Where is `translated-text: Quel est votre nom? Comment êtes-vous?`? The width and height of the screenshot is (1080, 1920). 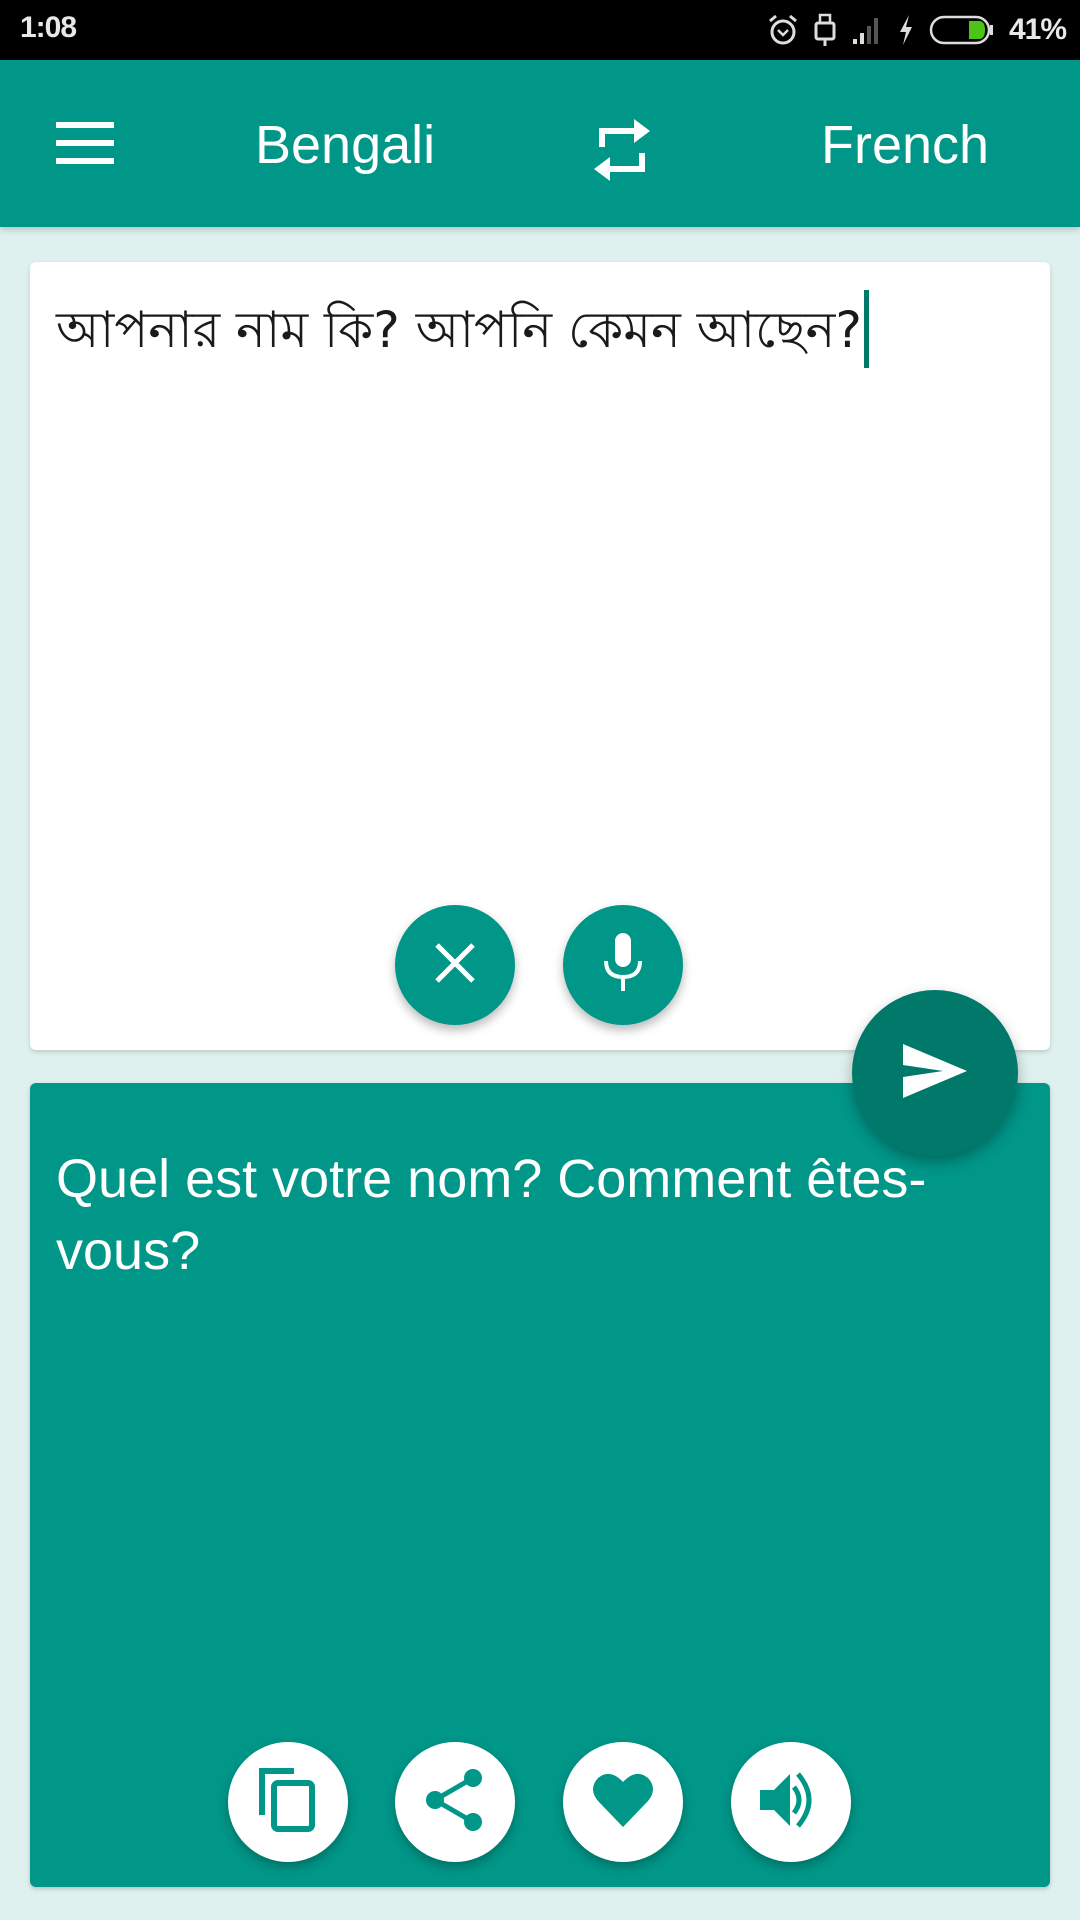 translated-text: Quel est votre nom? Comment êtes-vous? is located at coordinates (491, 1215).